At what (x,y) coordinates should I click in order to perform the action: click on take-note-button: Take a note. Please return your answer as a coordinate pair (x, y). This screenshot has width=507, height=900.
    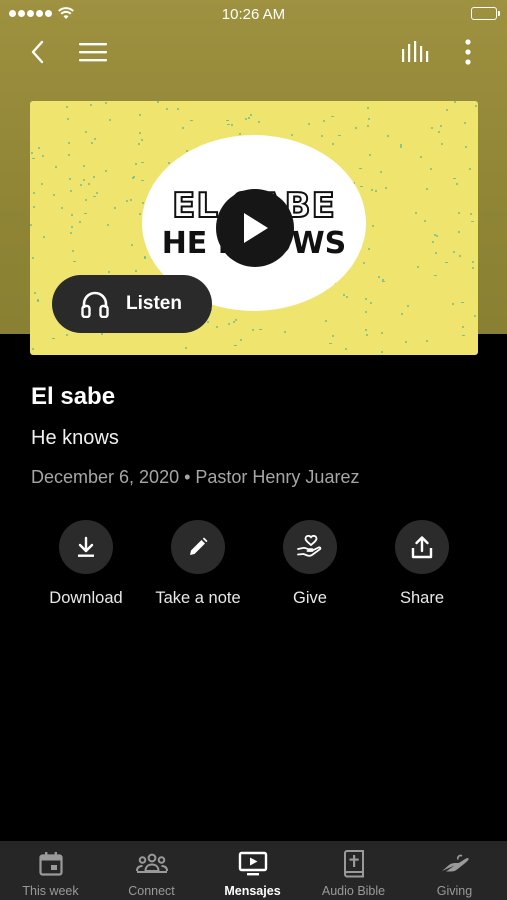
    Looking at the image, I should click on (198, 564).